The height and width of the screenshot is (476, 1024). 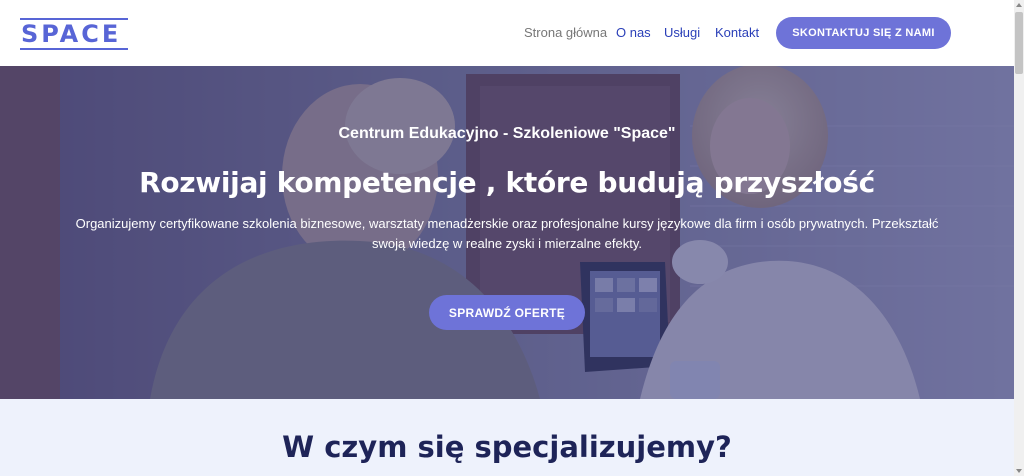 What do you see at coordinates (507, 133) in the screenshot?
I see `hero-eyebrow: Centrum Edukacyjno - Szkoleniowe "Space"` at bounding box center [507, 133].